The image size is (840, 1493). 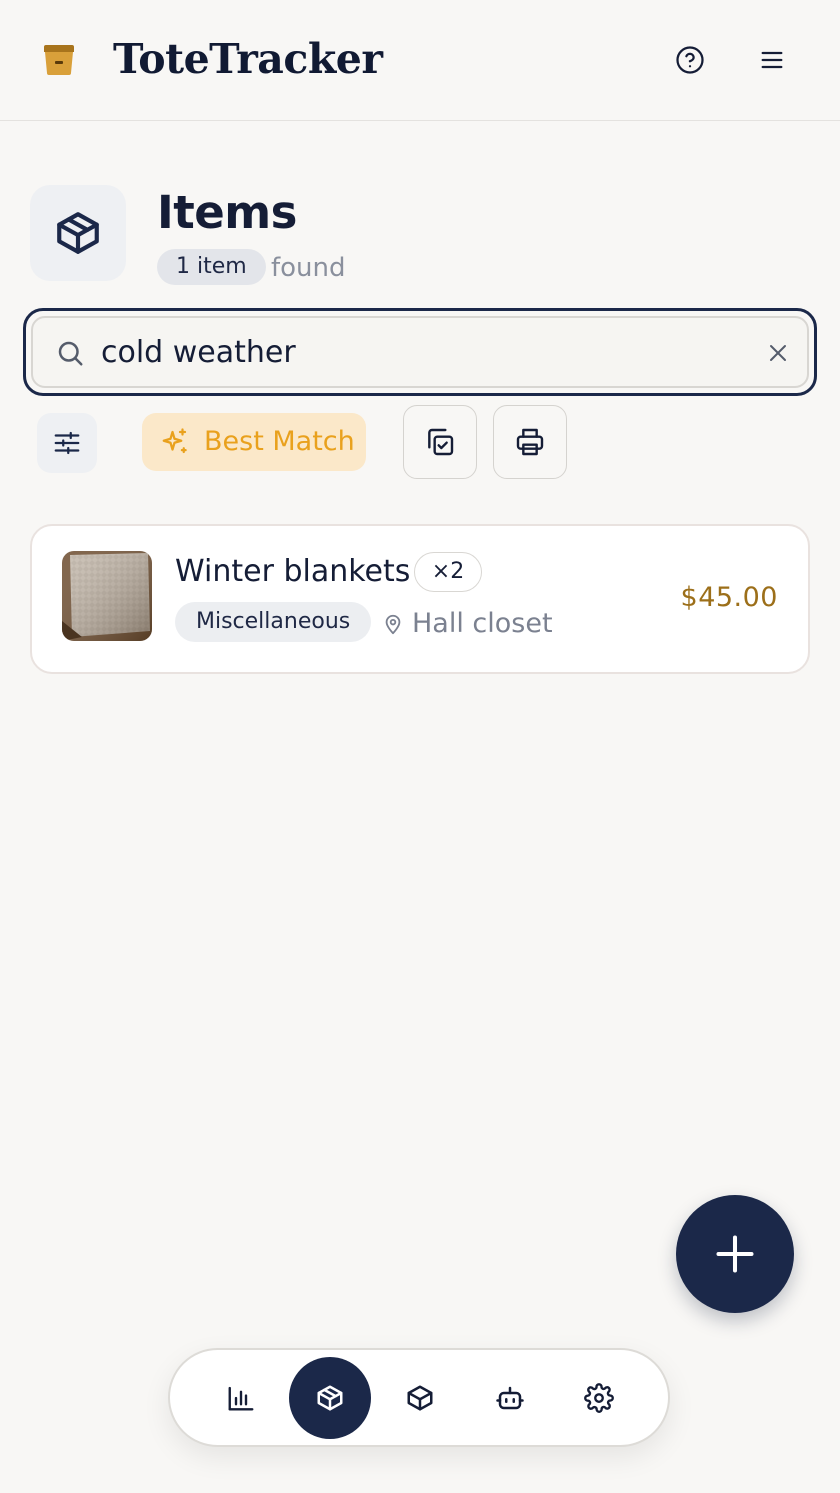 I want to click on sort-best-match-button: Best Match, so click(x=254, y=442).